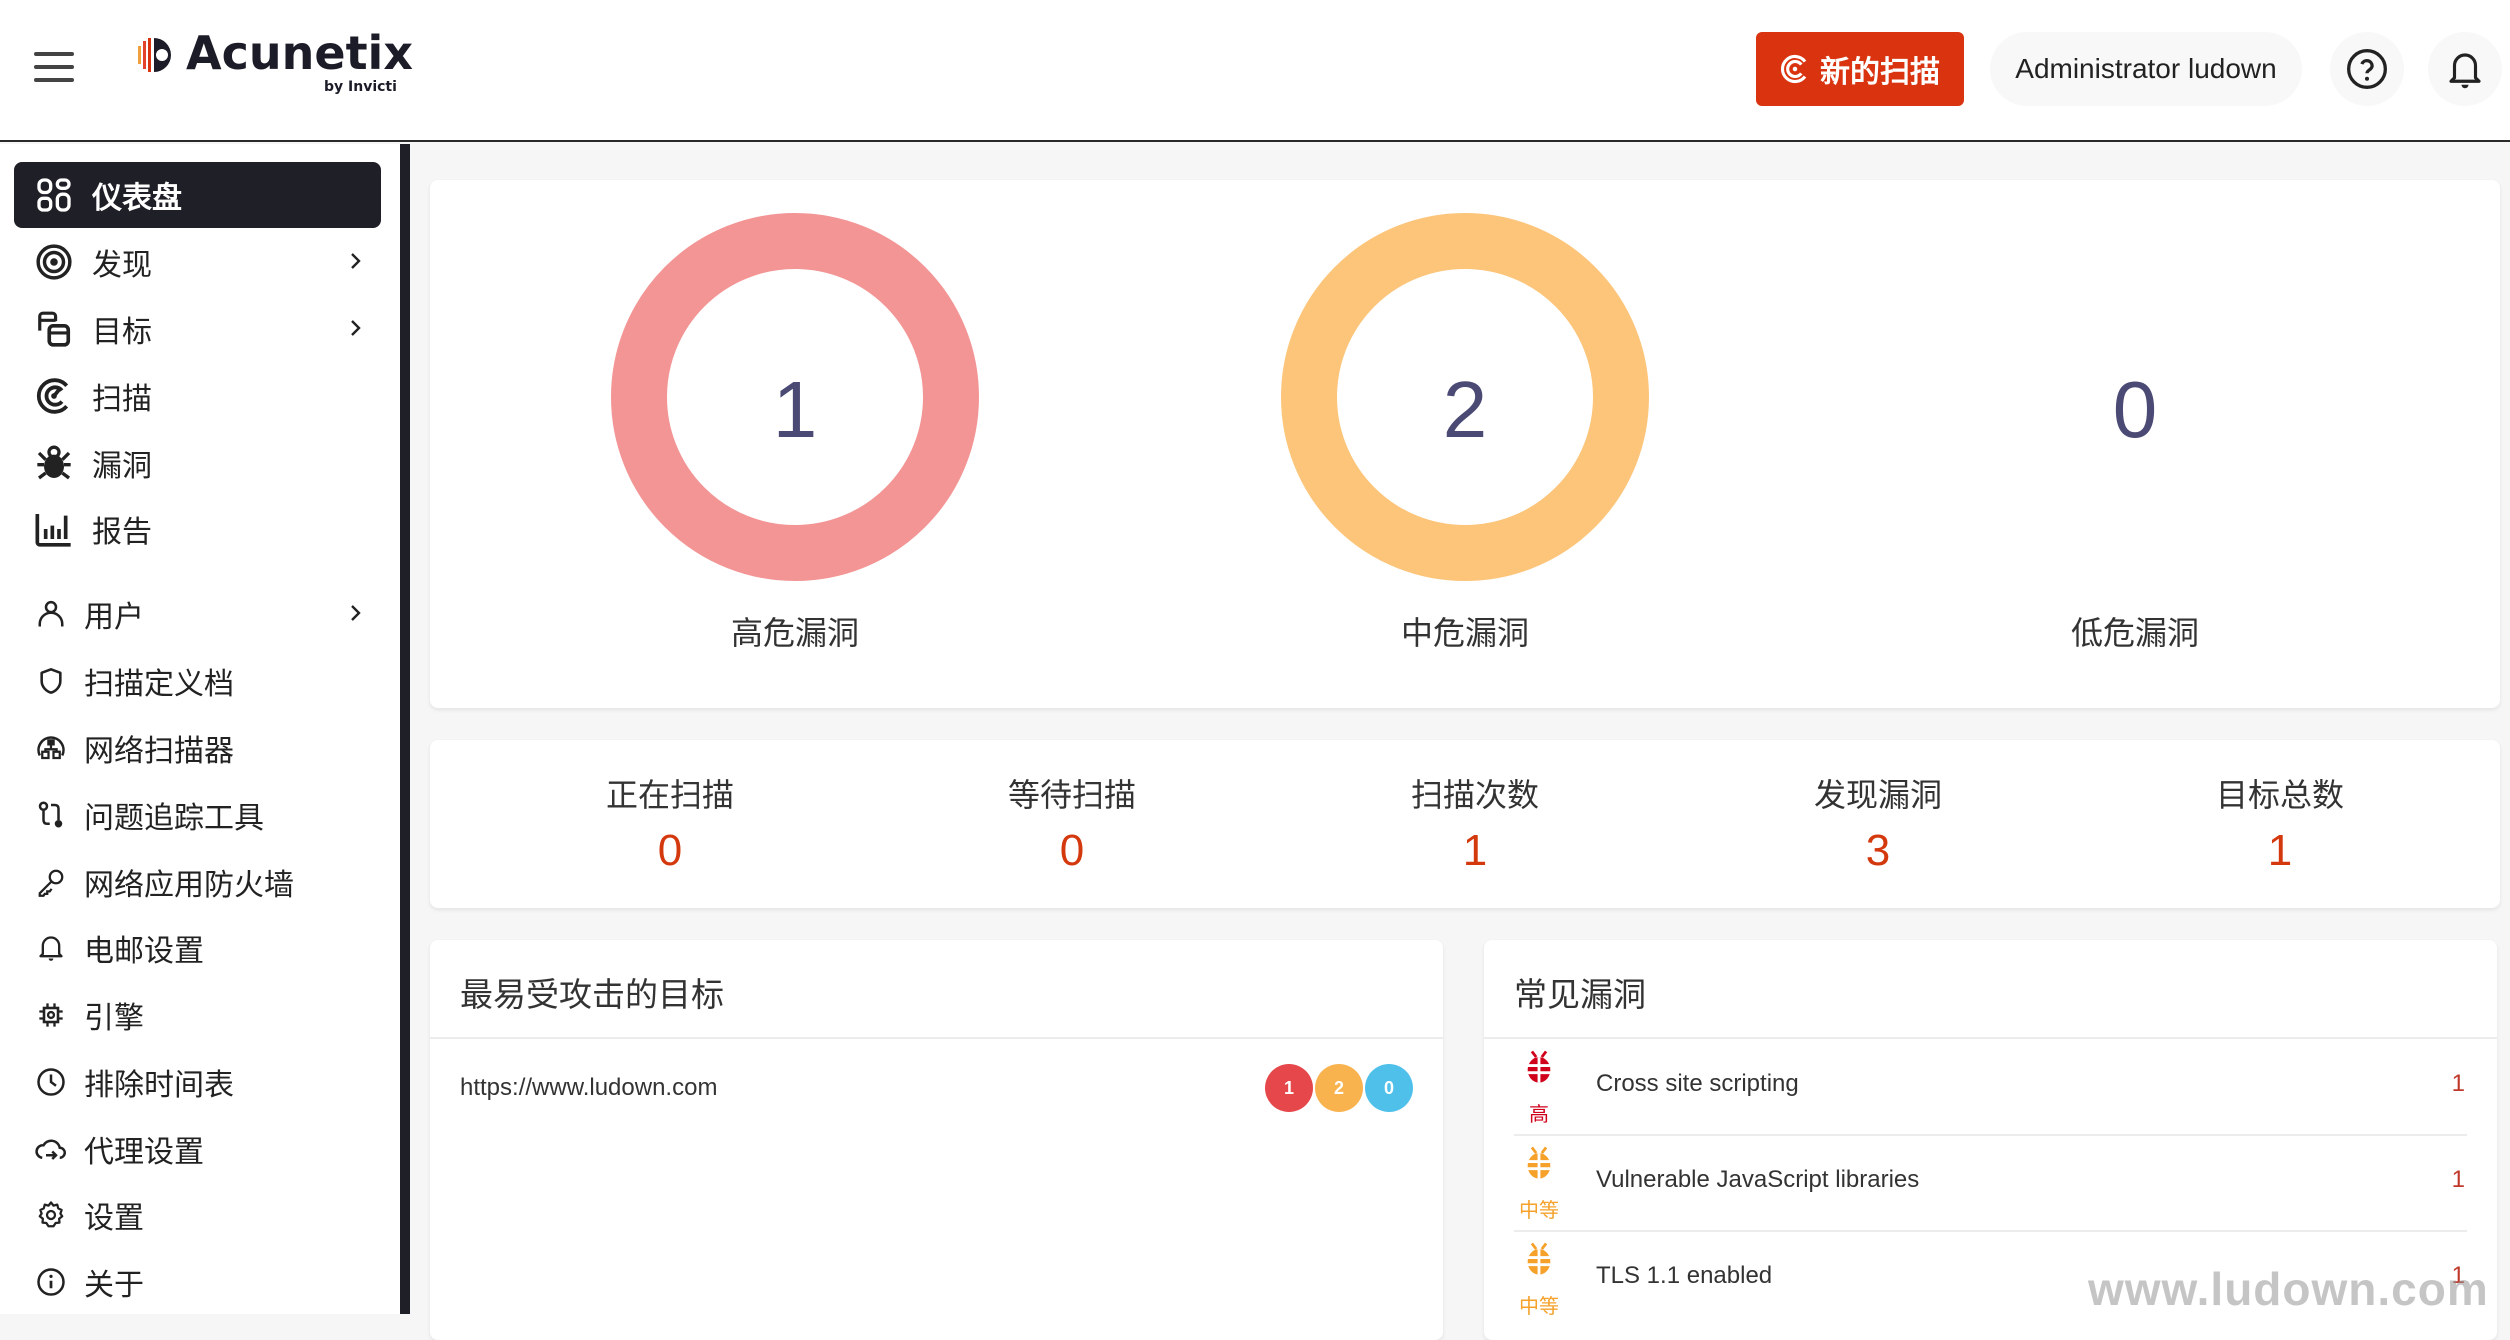 The image size is (2510, 1340). What do you see at coordinates (51, 815) in the screenshot?
I see `issue-tracker-icon` at bounding box center [51, 815].